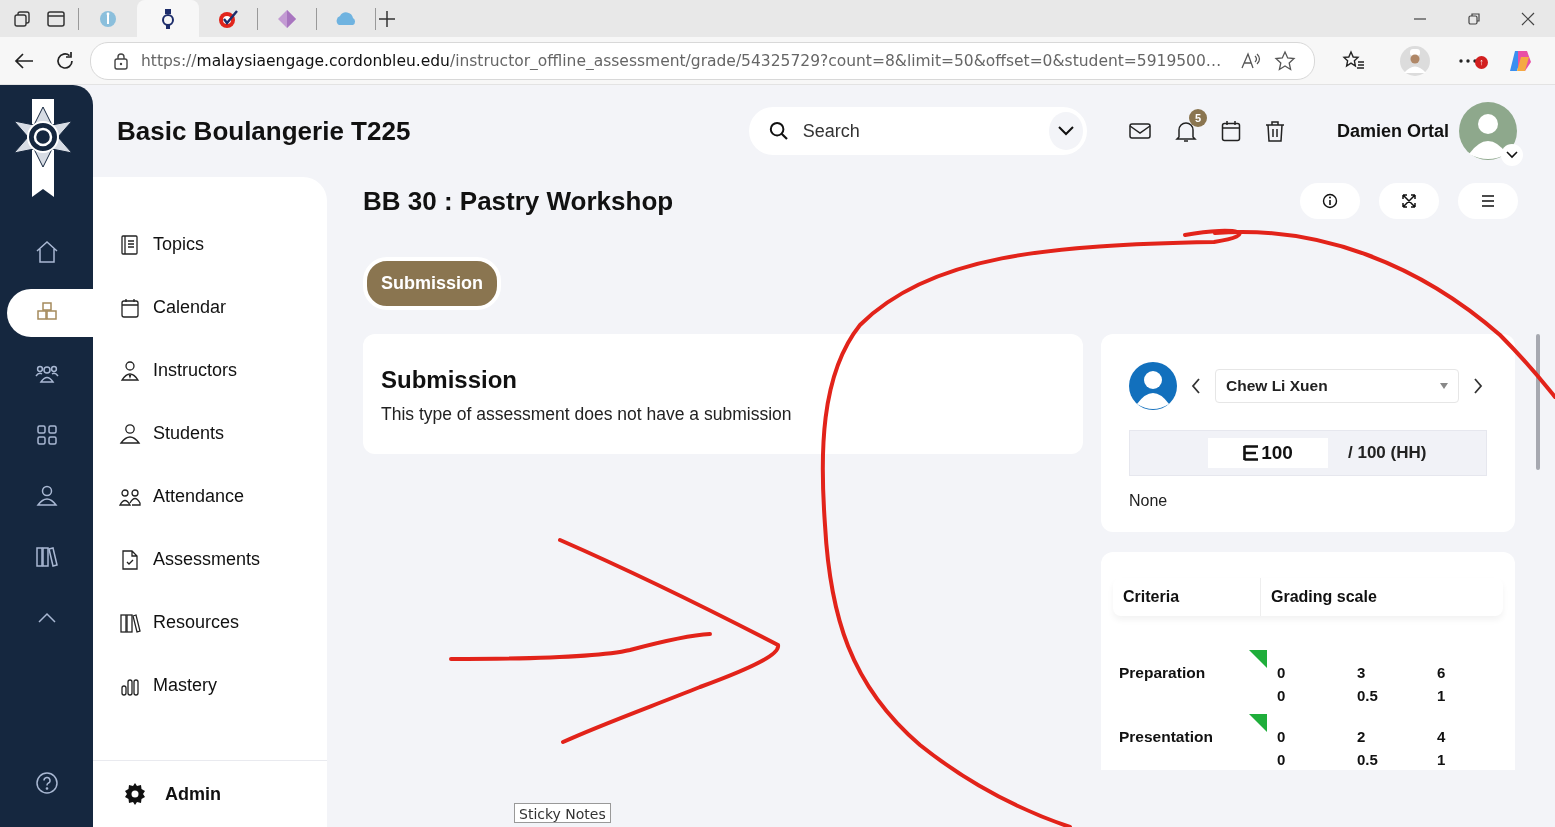 The width and height of the screenshot is (1555, 827). I want to click on document-check-icon, so click(130, 559).